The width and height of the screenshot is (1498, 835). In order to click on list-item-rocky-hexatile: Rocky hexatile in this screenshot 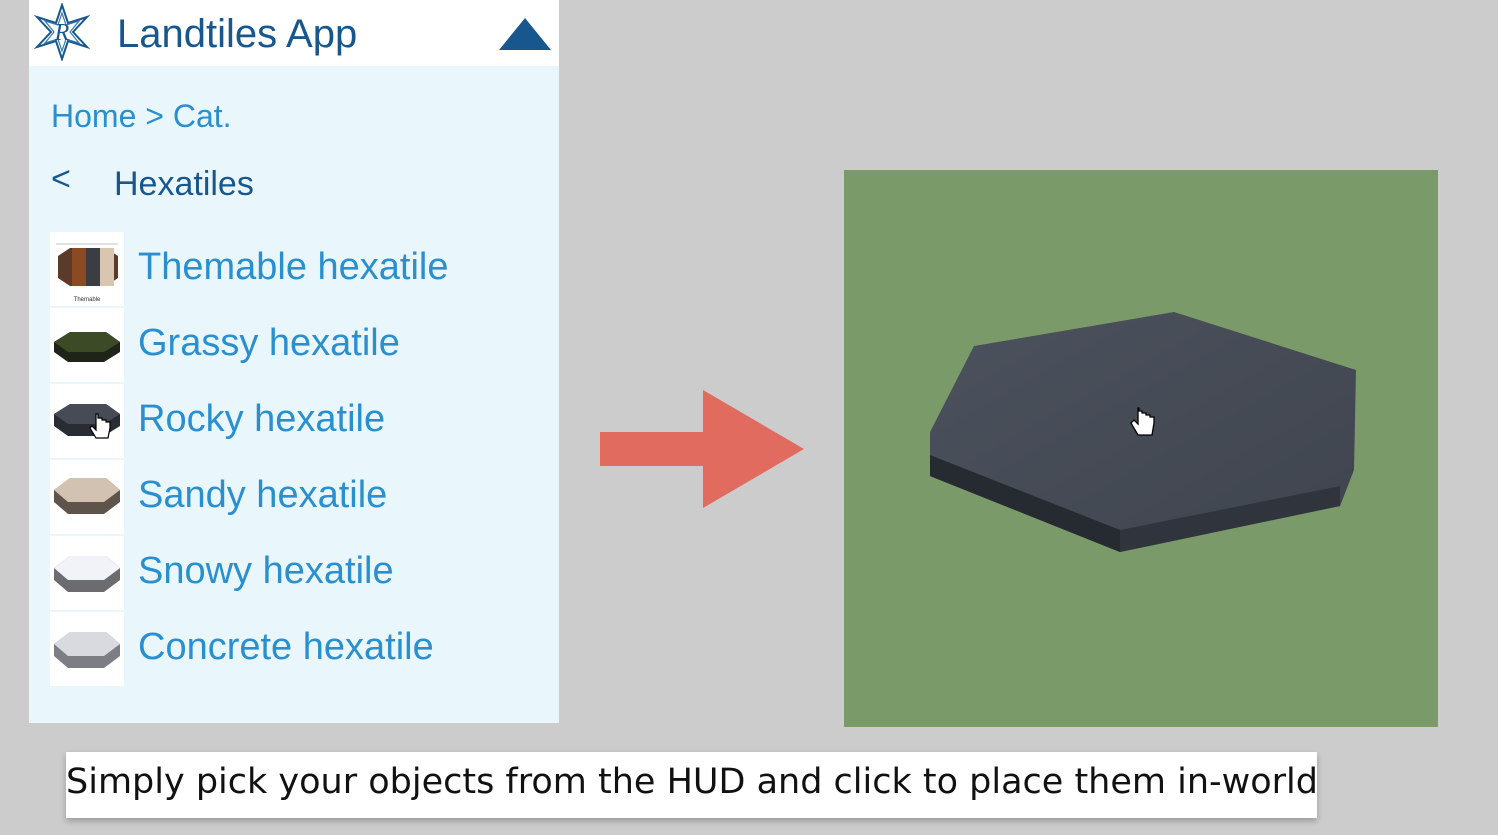, I will do `click(300, 421)`.